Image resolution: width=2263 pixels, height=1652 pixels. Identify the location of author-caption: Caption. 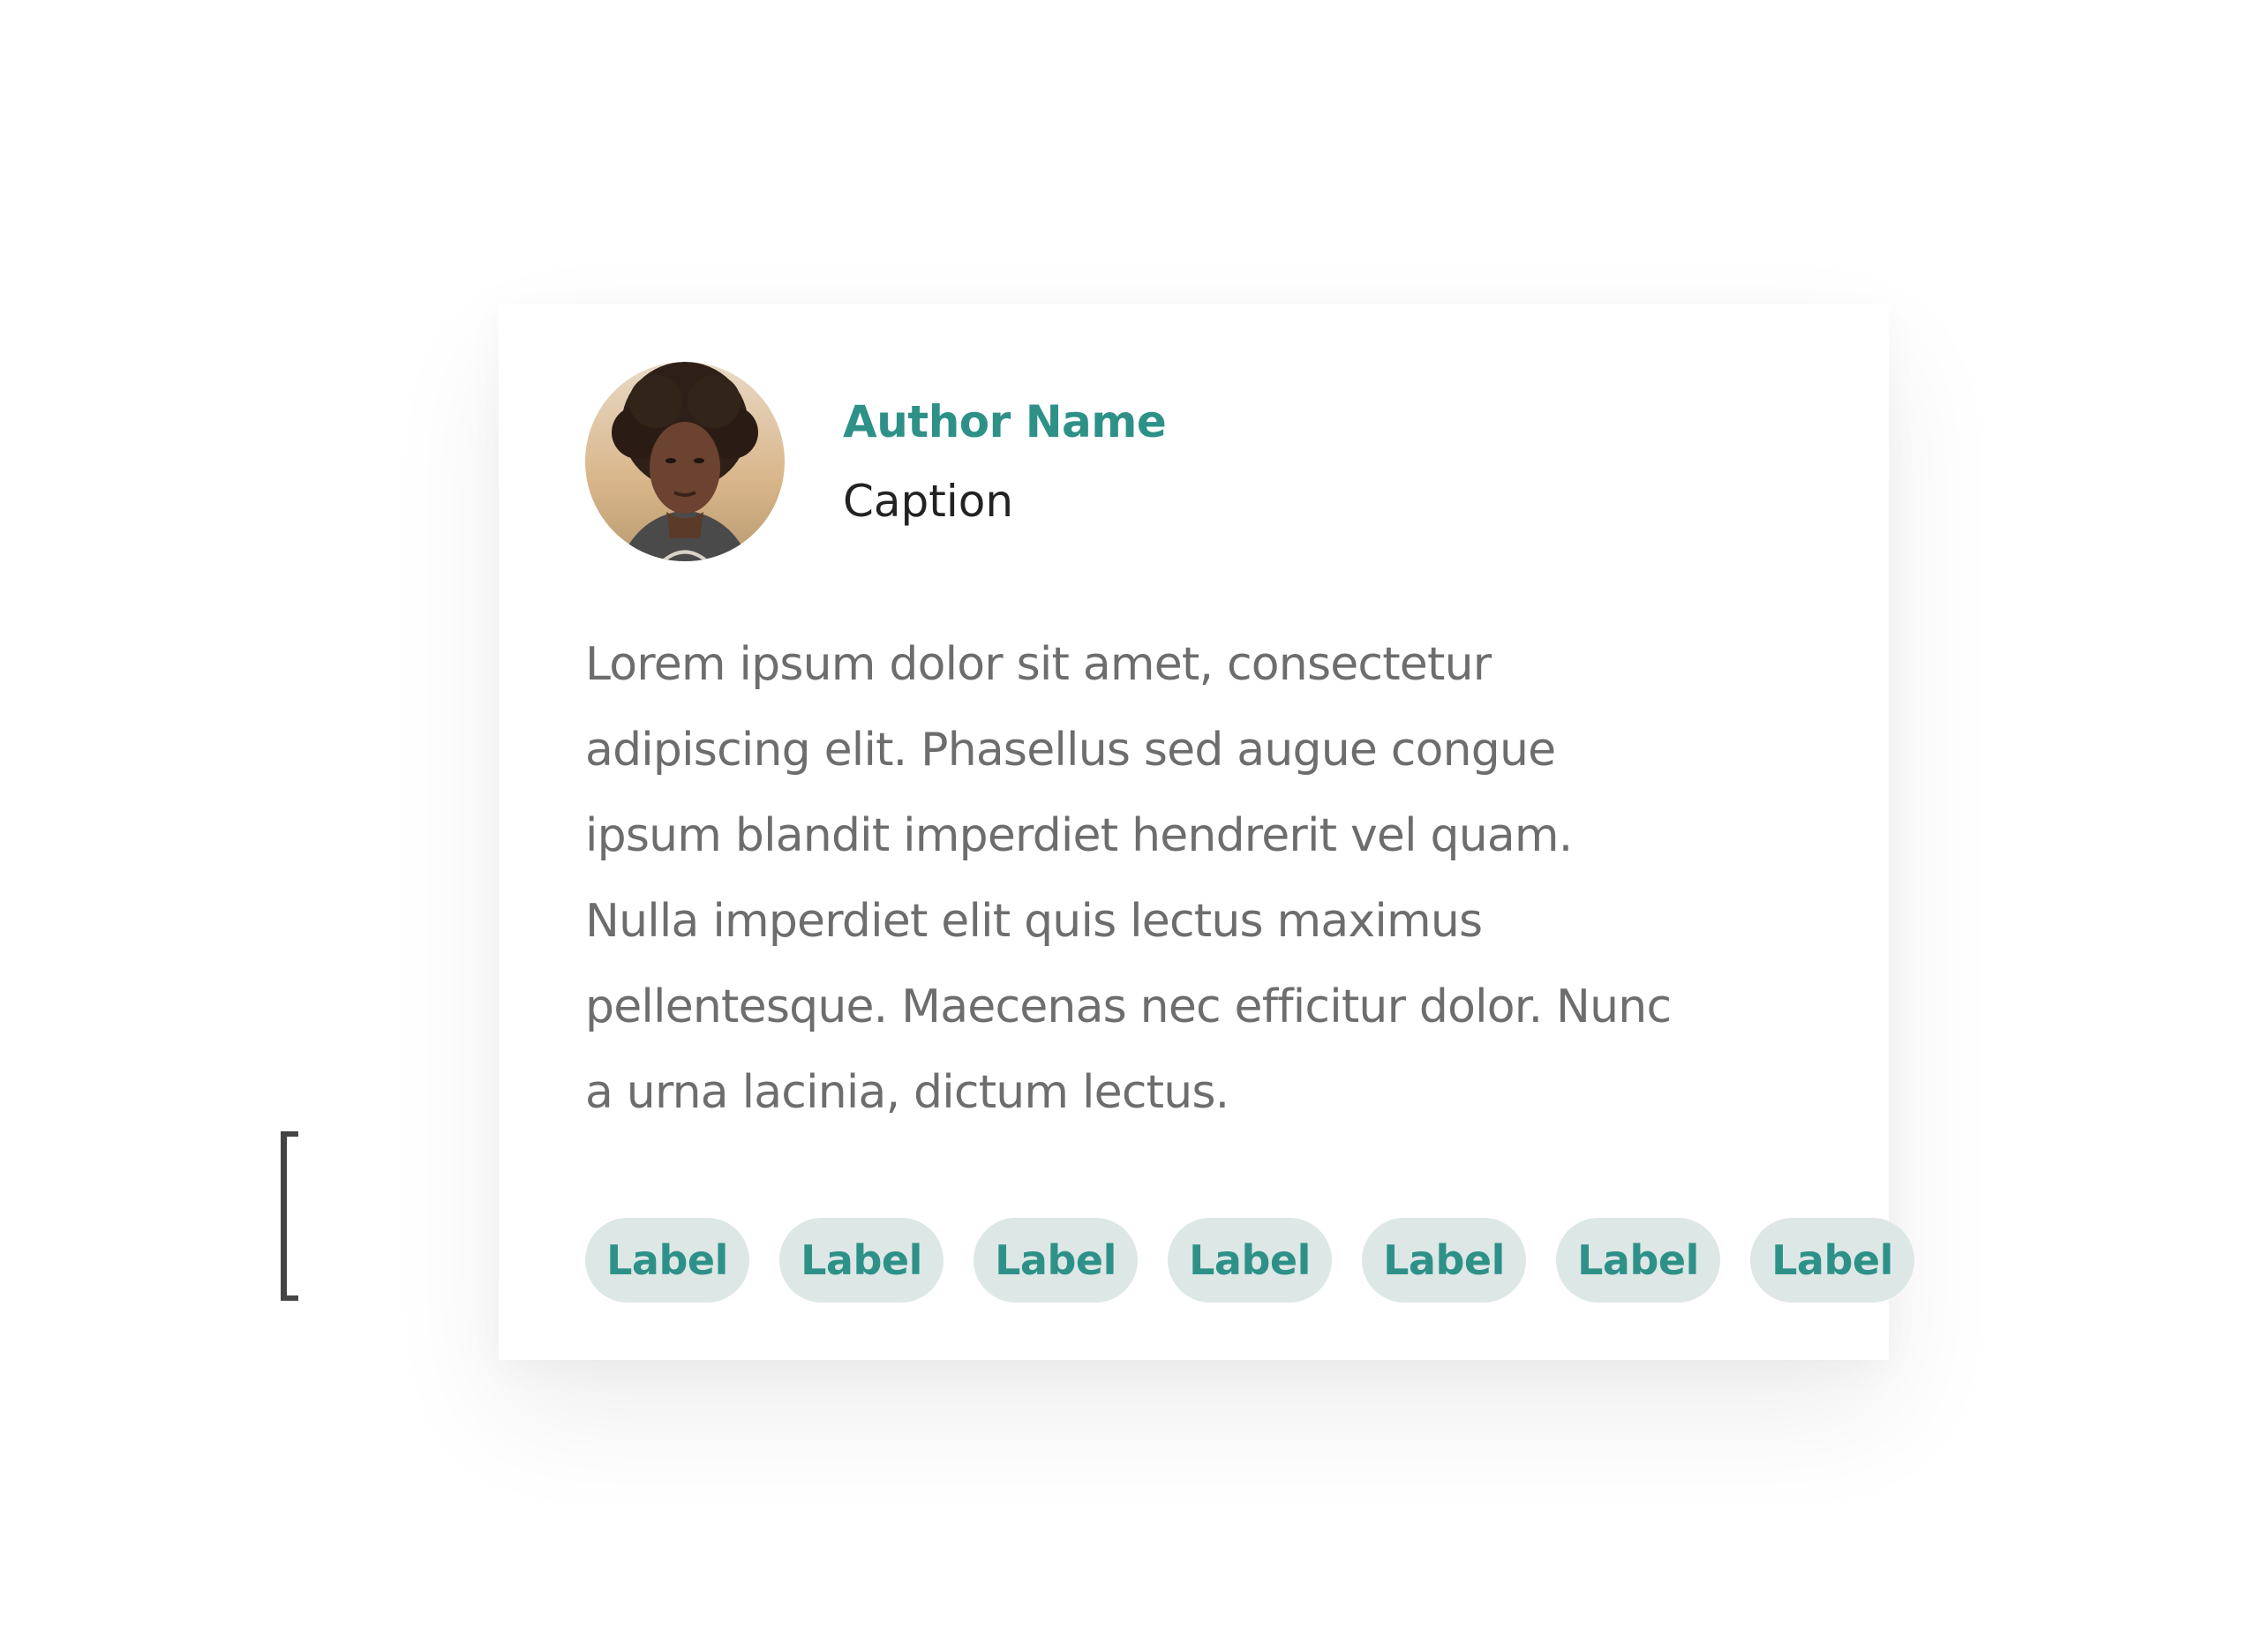
(929, 501).